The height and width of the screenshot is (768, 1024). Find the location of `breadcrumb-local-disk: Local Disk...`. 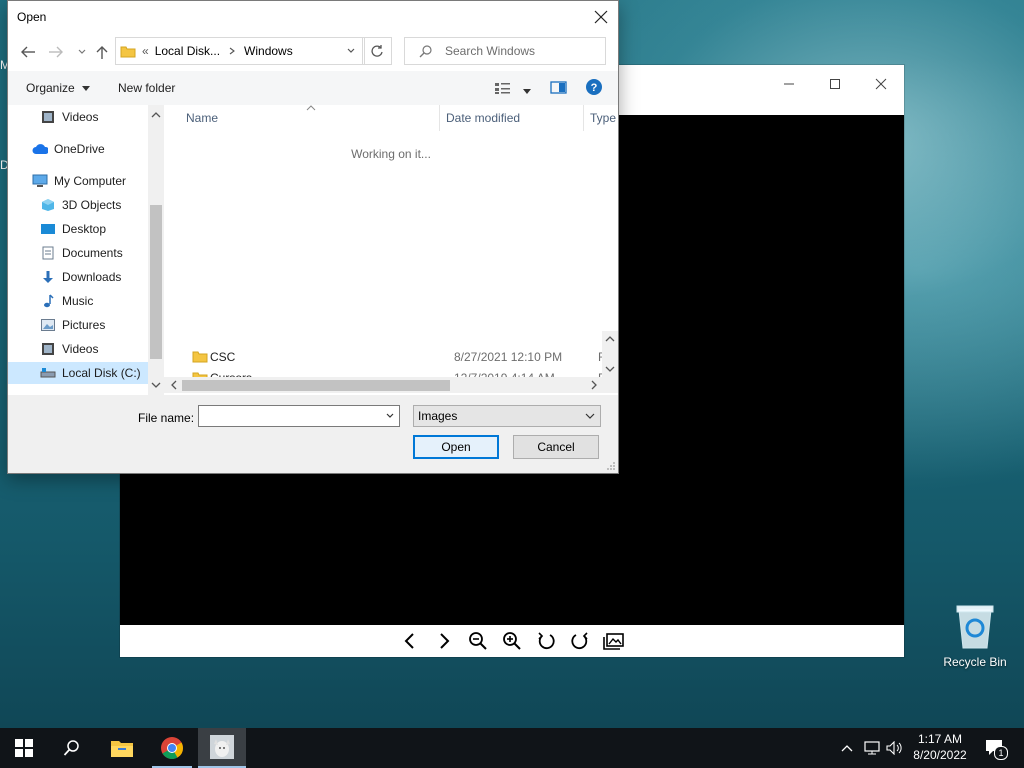

breadcrumb-local-disk: Local Disk... is located at coordinates (187, 51).